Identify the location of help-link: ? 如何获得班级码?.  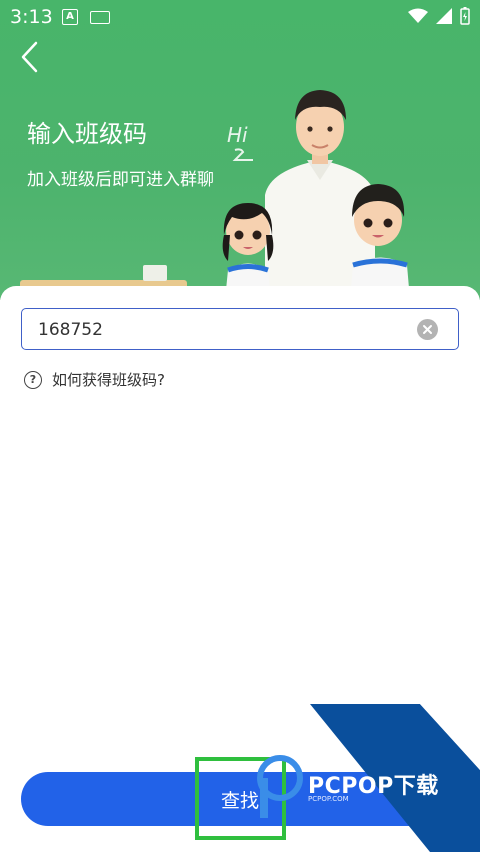
(94, 379).